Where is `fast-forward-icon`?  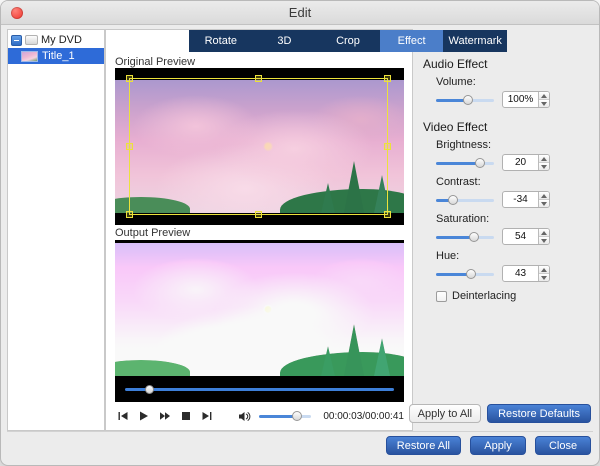 fast-forward-icon is located at coordinates (165, 416).